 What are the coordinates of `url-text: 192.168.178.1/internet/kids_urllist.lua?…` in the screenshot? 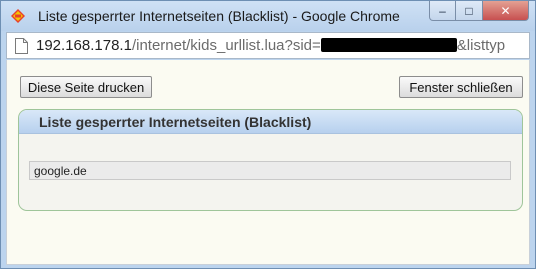 It's located at (281, 45).